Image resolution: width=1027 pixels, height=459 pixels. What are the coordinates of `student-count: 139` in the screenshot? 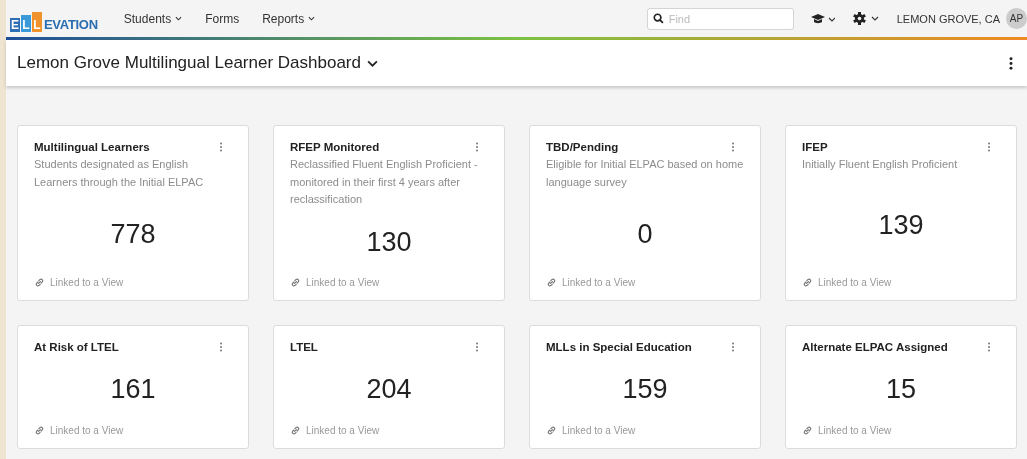 It's located at (901, 225).